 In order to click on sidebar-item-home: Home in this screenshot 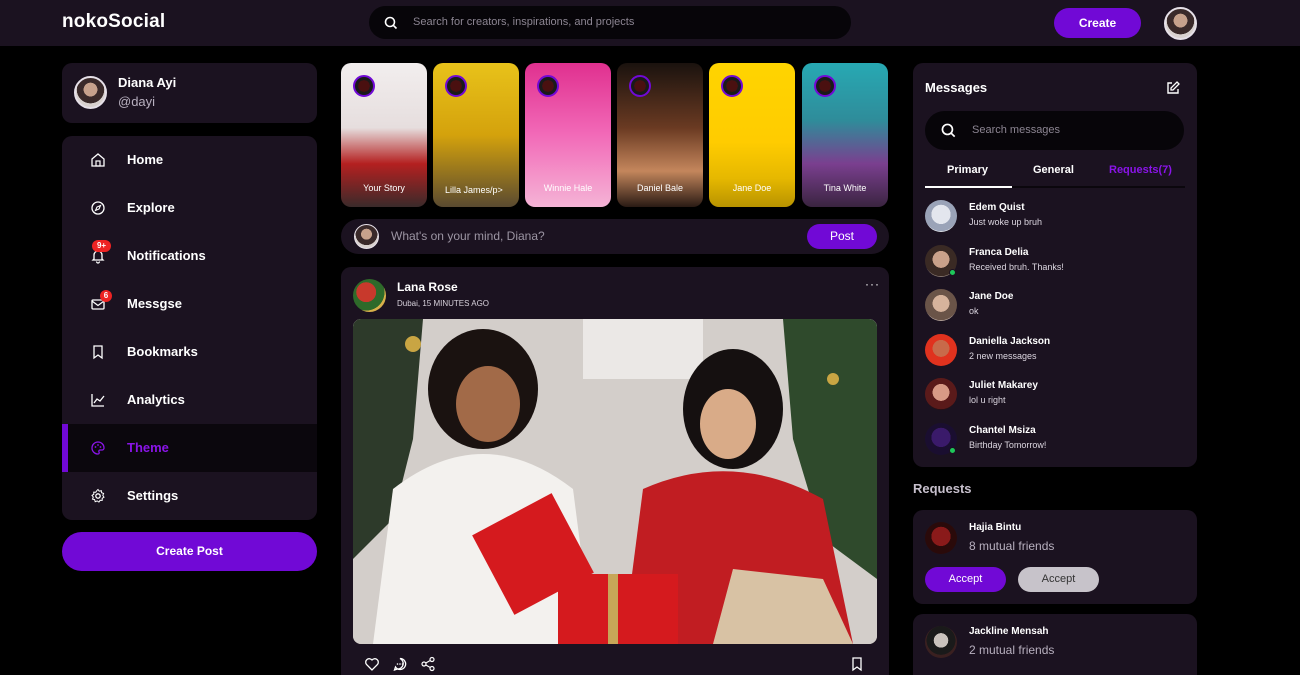, I will do `click(189, 160)`.